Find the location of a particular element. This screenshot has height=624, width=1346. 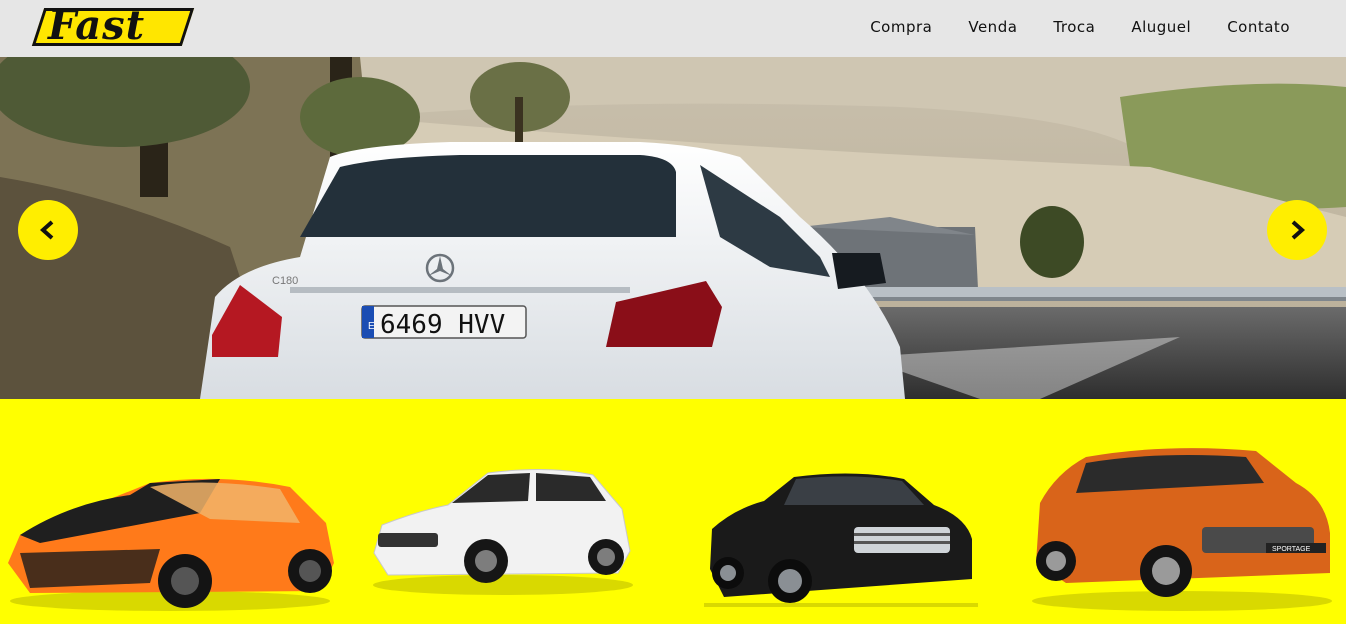

chevron-right-icon is located at coordinates (1298, 230).